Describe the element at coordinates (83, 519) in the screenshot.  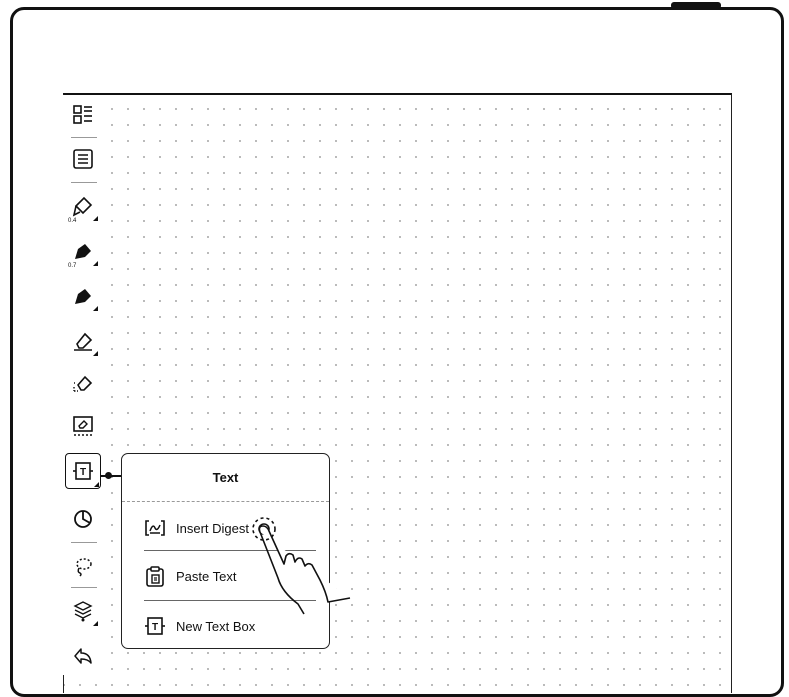
I see `pie-icon` at that location.